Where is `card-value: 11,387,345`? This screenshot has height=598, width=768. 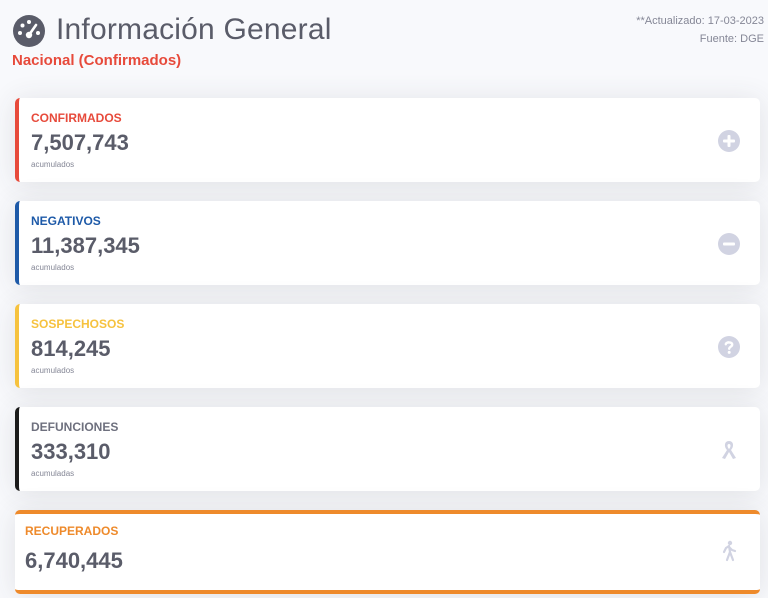 card-value: 11,387,345 is located at coordinates (85, 245).